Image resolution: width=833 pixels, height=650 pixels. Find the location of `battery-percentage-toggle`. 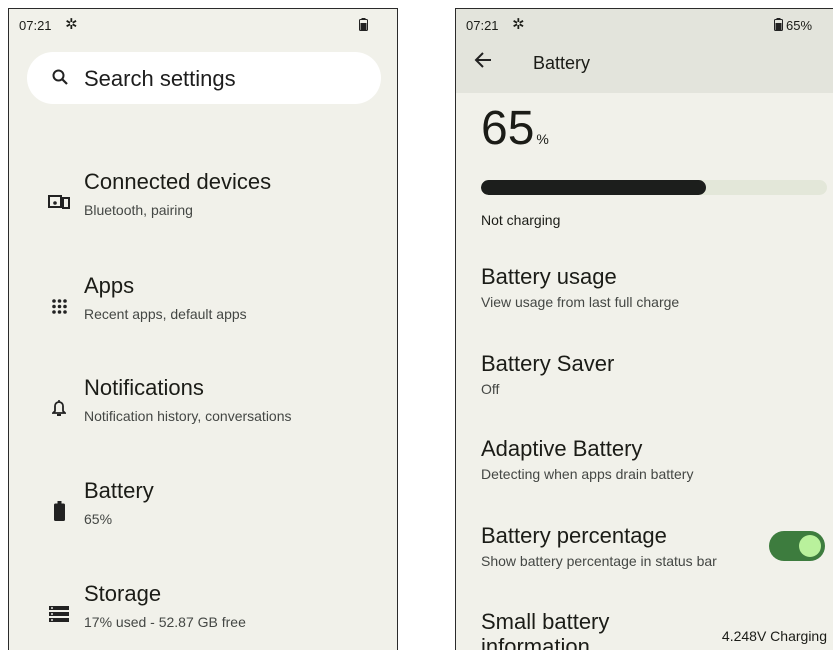

battery-percentage-toggle is located at coordinates (797, 546).